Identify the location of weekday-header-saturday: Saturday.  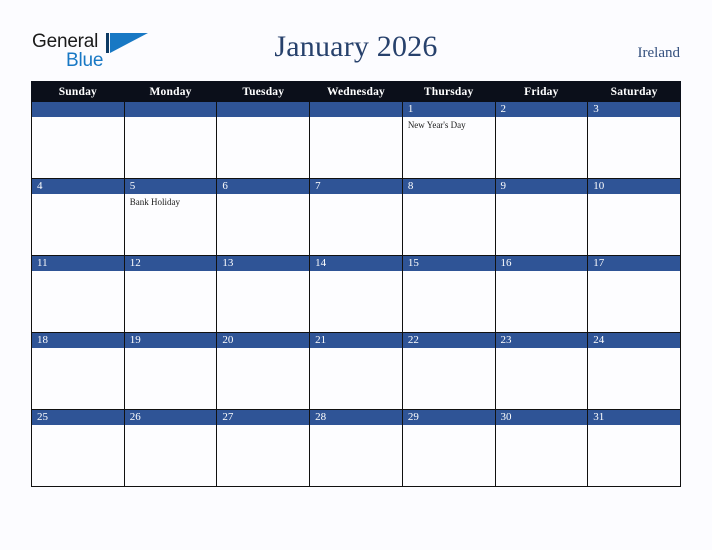
(634, 91).